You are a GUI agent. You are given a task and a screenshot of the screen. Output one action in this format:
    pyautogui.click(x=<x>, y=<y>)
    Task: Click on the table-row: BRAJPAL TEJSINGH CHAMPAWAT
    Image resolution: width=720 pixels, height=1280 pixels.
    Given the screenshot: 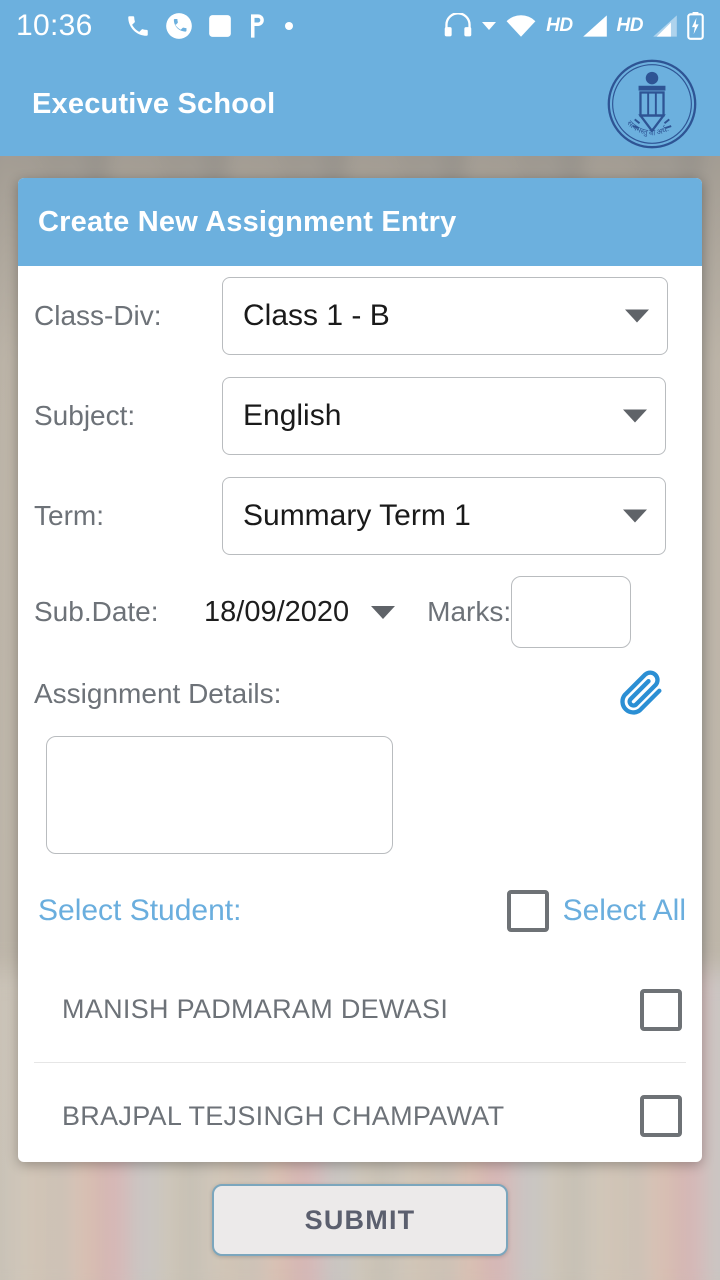 What is the action you would take?
    pyautogui.click(x=360, y=1112)
    